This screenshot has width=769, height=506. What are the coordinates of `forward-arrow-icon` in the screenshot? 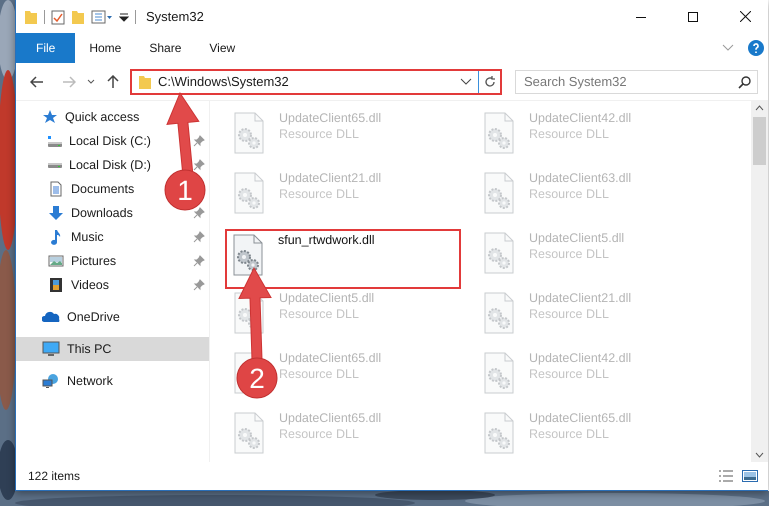 It's located at (69, 82).